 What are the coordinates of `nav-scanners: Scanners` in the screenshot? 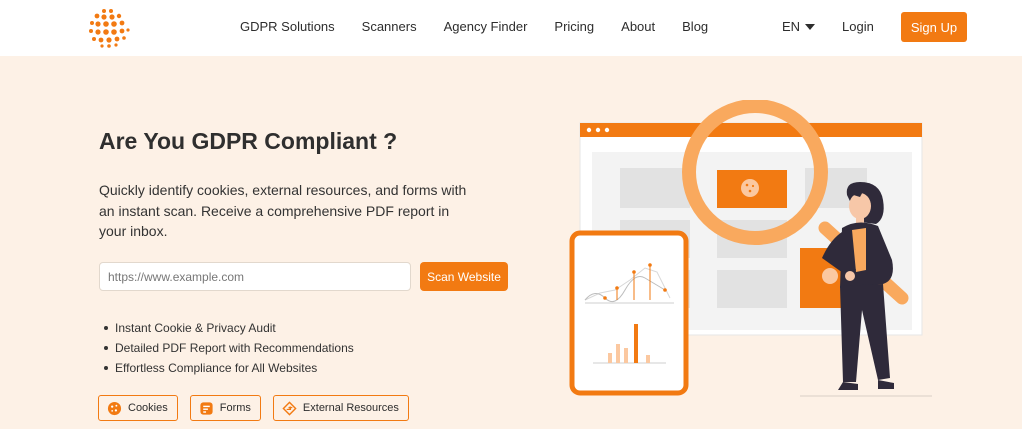 It's located at (389, 26).